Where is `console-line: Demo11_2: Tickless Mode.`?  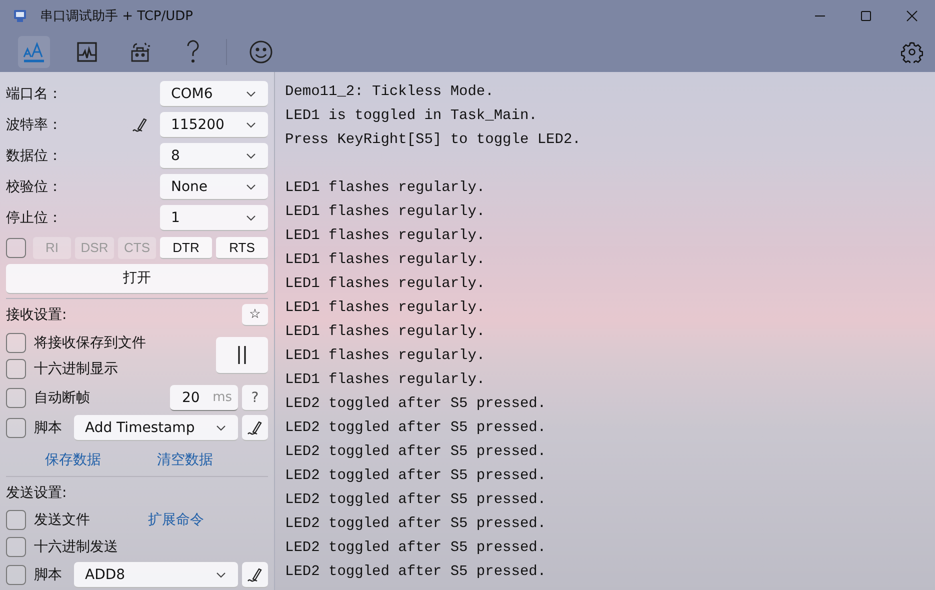 console-line: Demo11_2: Tickless Mode. is located at coordinates (390, 92).